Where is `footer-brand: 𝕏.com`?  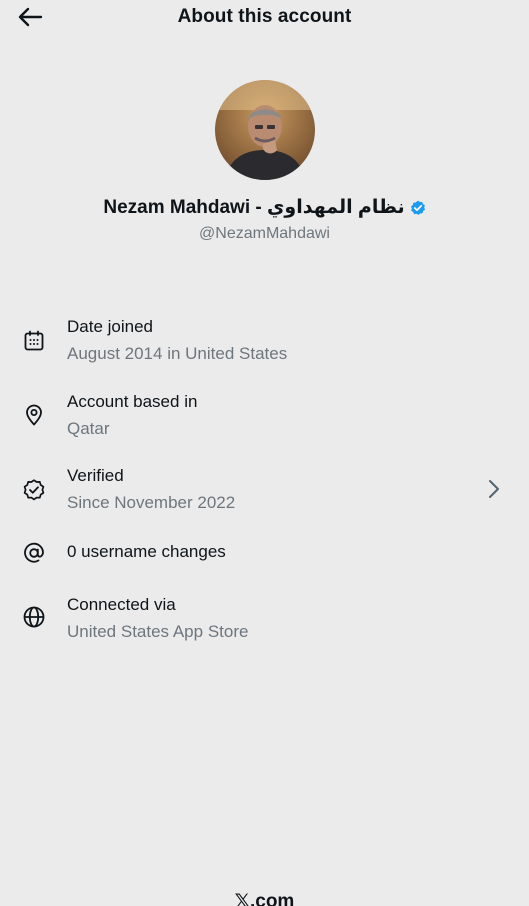
footer-brand: 𝕏.com is located at coordinates (264, 898).